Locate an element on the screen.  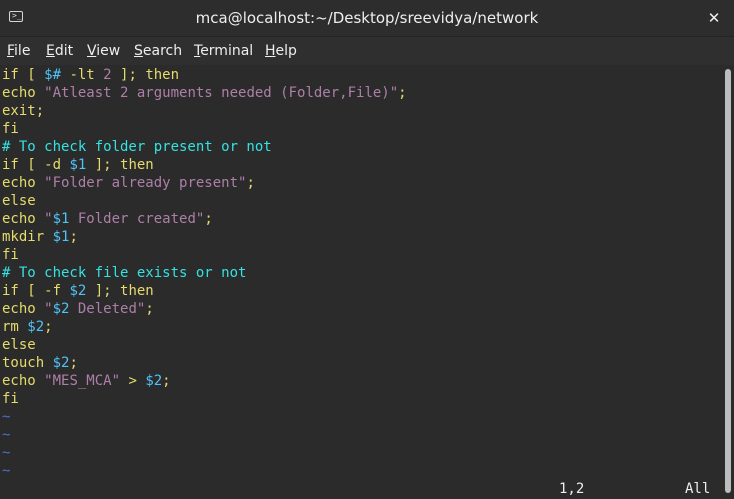
code-line-19: fi is located at coordinates (10, 399).